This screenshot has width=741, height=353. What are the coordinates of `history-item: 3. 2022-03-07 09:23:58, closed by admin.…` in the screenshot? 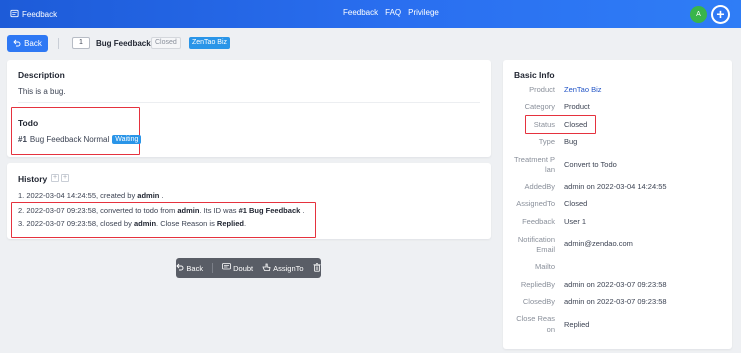 It's located at (132, 223).